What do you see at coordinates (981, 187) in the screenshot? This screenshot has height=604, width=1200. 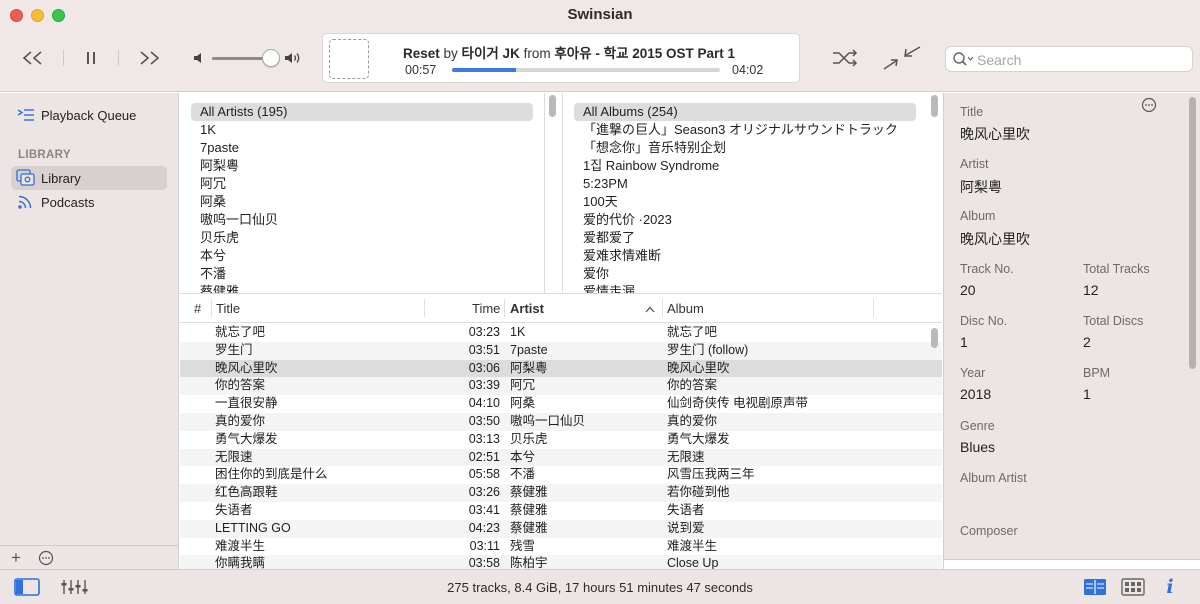 I see `artist-field: 阿梨粵` at bounding box center [981, 187].